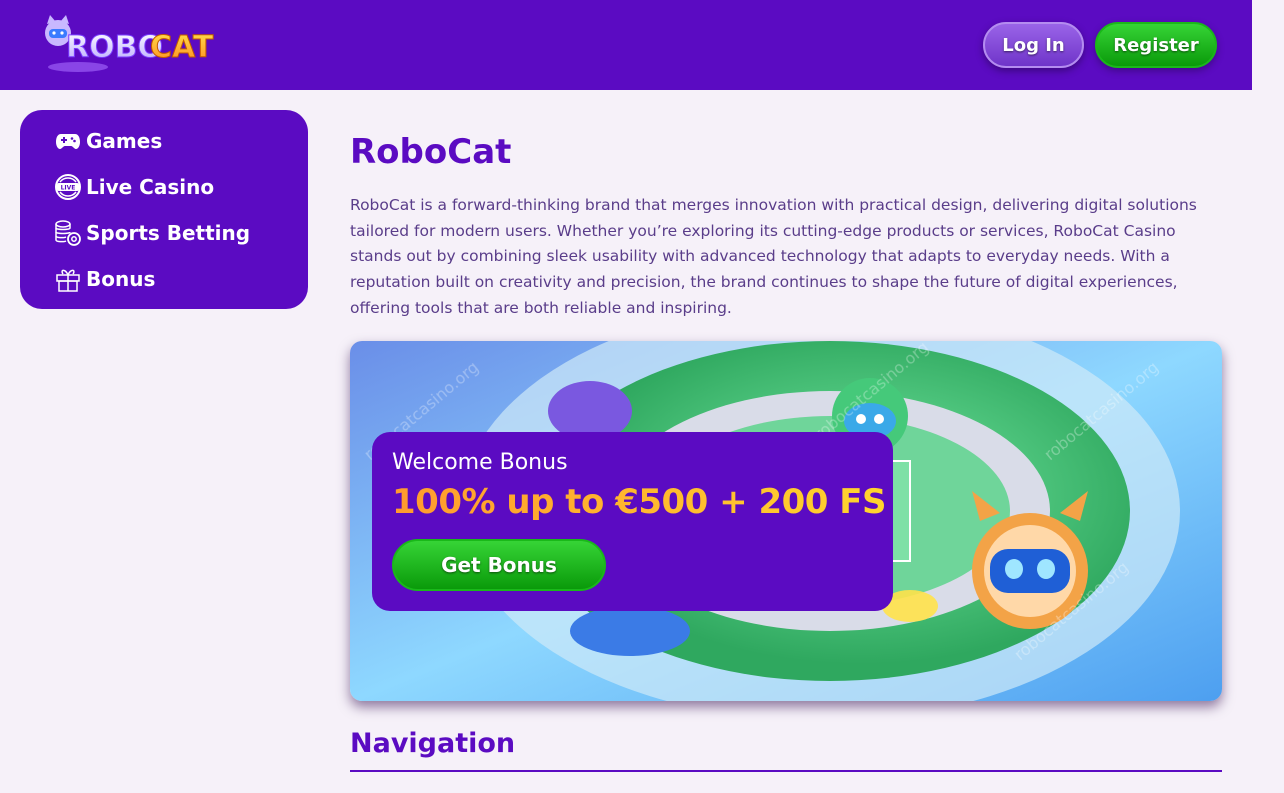 The height and width of the screenshot is (793, 1284). What do you see at coordinates (480, 462) in the screenshot?
I see `promo-subtitle: Welcome Bonus` at bounding box center [480, 462].